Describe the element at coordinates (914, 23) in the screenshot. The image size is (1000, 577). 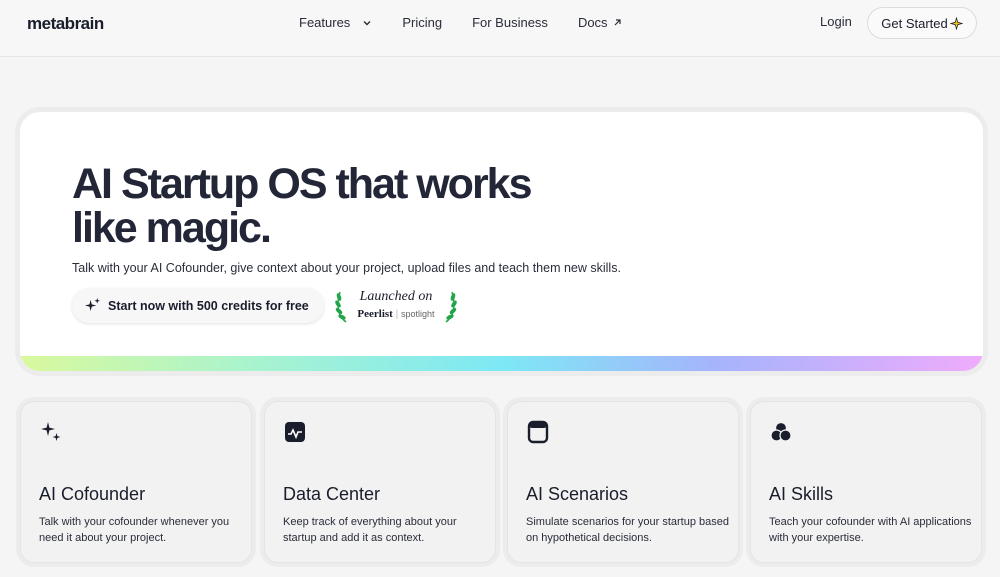
I see `get-started-label: Get Started` at that location.